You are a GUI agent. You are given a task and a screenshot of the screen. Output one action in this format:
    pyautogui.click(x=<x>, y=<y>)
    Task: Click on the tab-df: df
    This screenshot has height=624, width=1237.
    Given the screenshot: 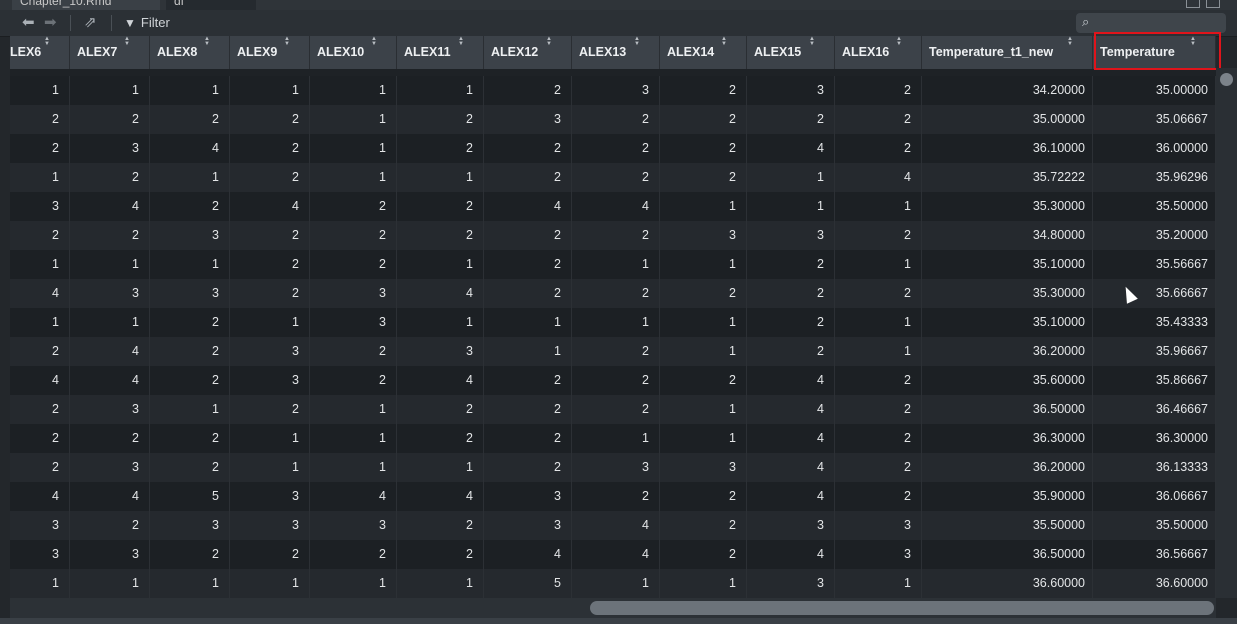 What is the action you would take?
    pyautogui.click(x=211, y=5)
    